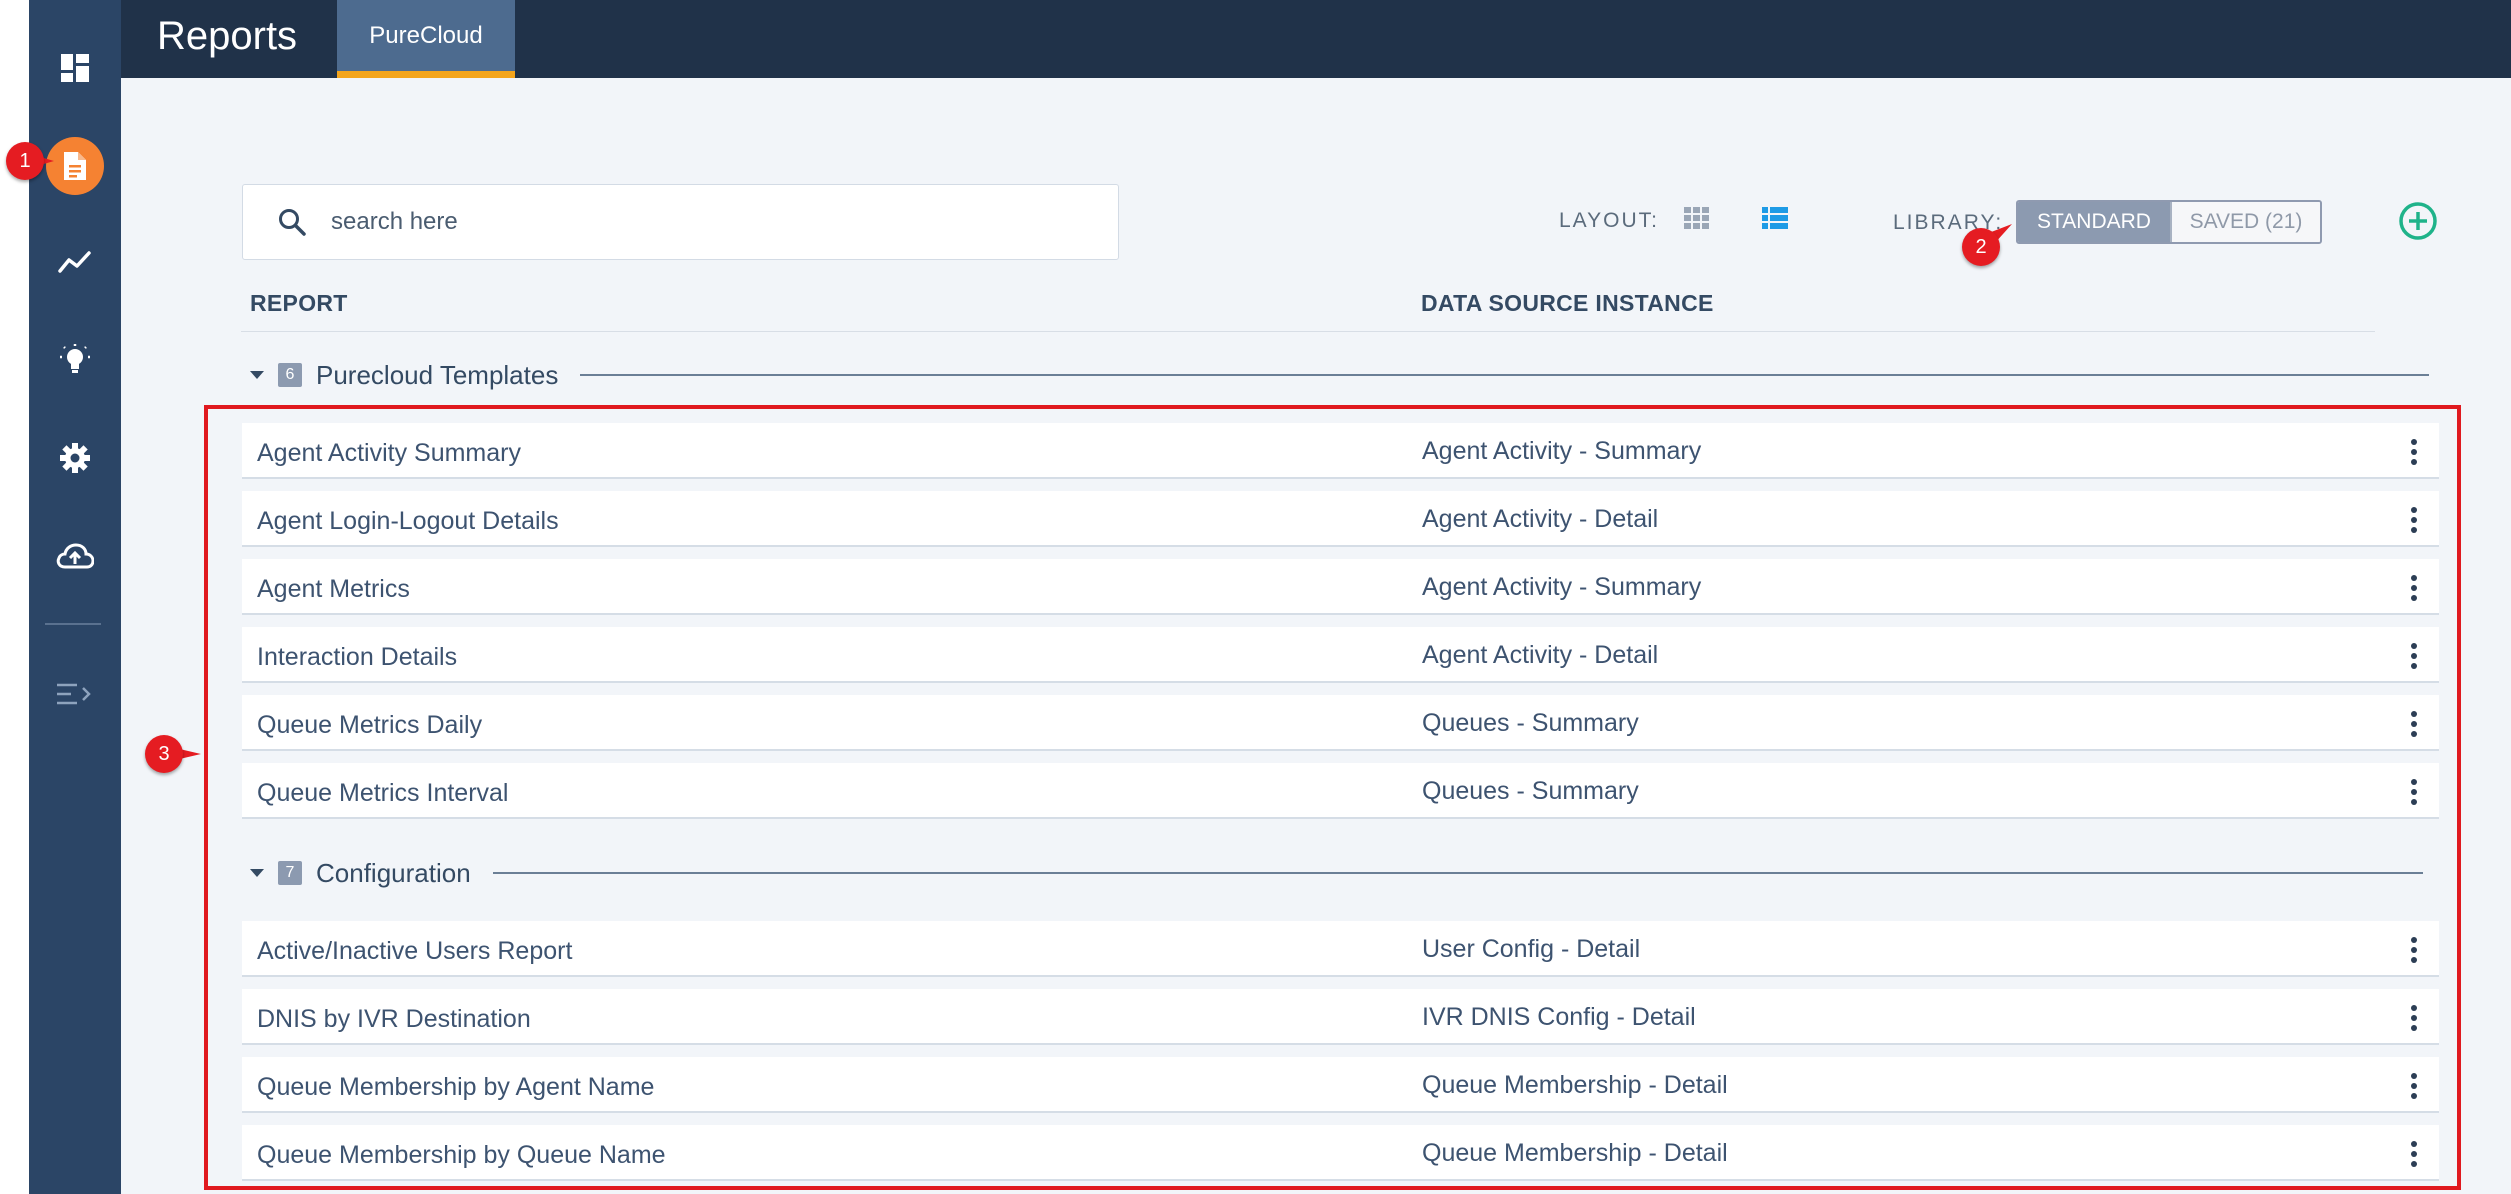 The width and height of the screenshot is (2511, 1194). I want to click on saved-button: SAVED (21), so click(2245, 222).